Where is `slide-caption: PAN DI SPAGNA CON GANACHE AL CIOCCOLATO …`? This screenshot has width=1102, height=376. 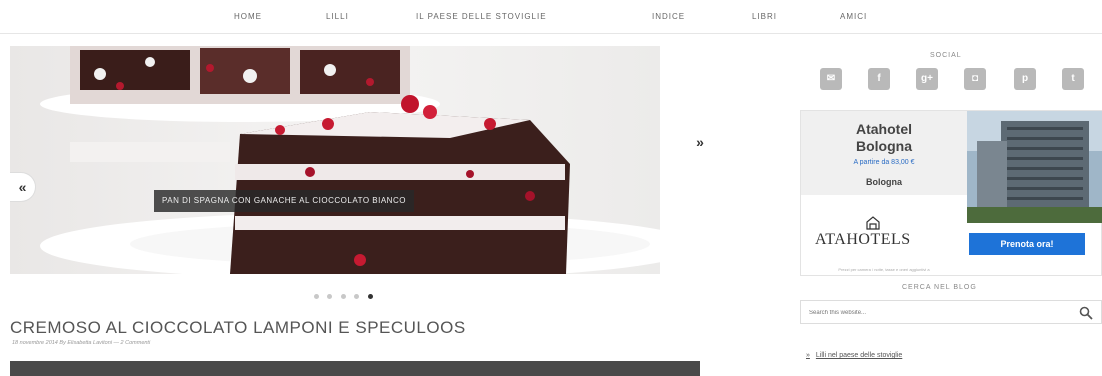 slide-caption: PAN DI SPAGNA CON GANACHE AL CIOCCOLATO … is located at coordinates (284, 201).